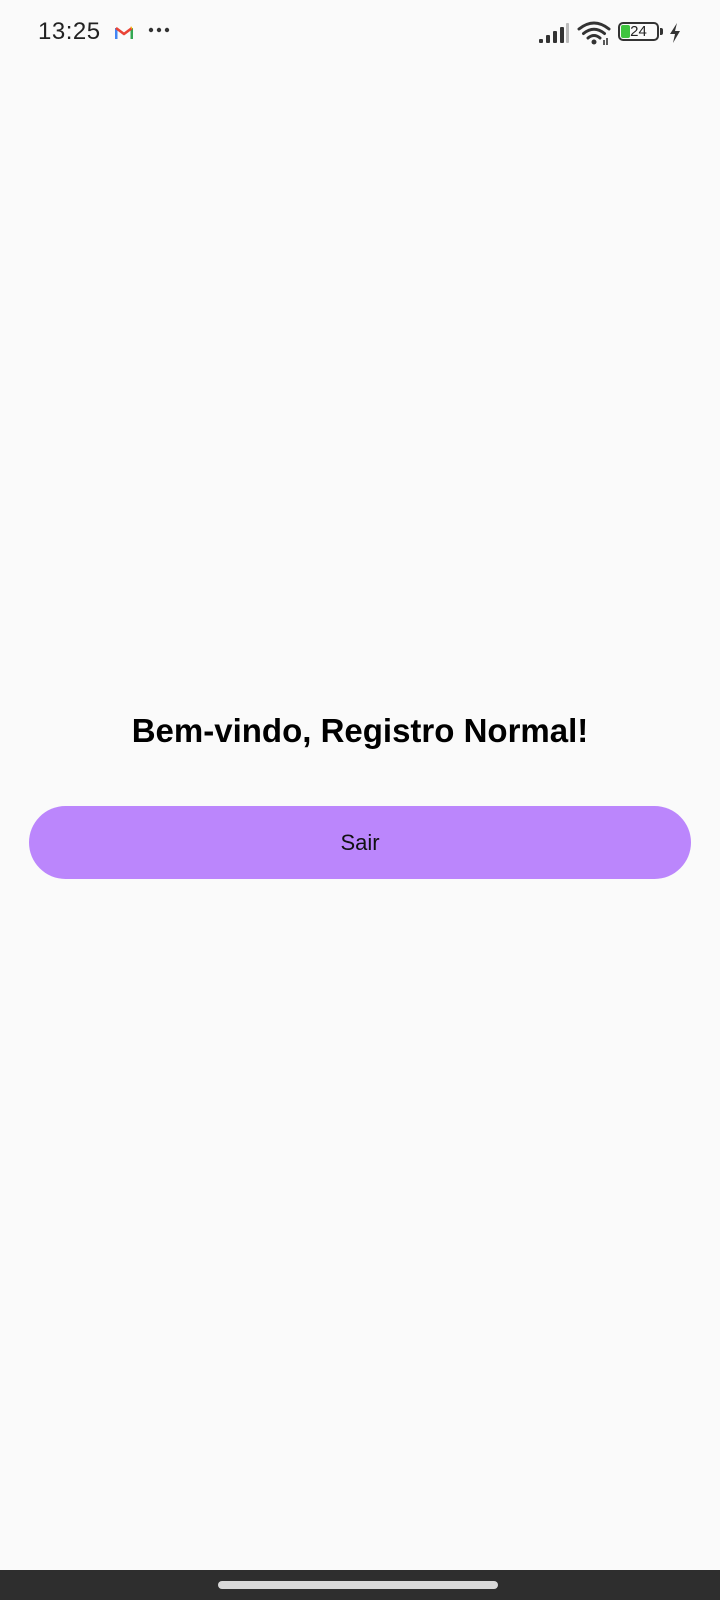  What do you see at coordinates (638, 31) in the screenshot?
I see `battery-level: 24` at bounding box center [638, 31].